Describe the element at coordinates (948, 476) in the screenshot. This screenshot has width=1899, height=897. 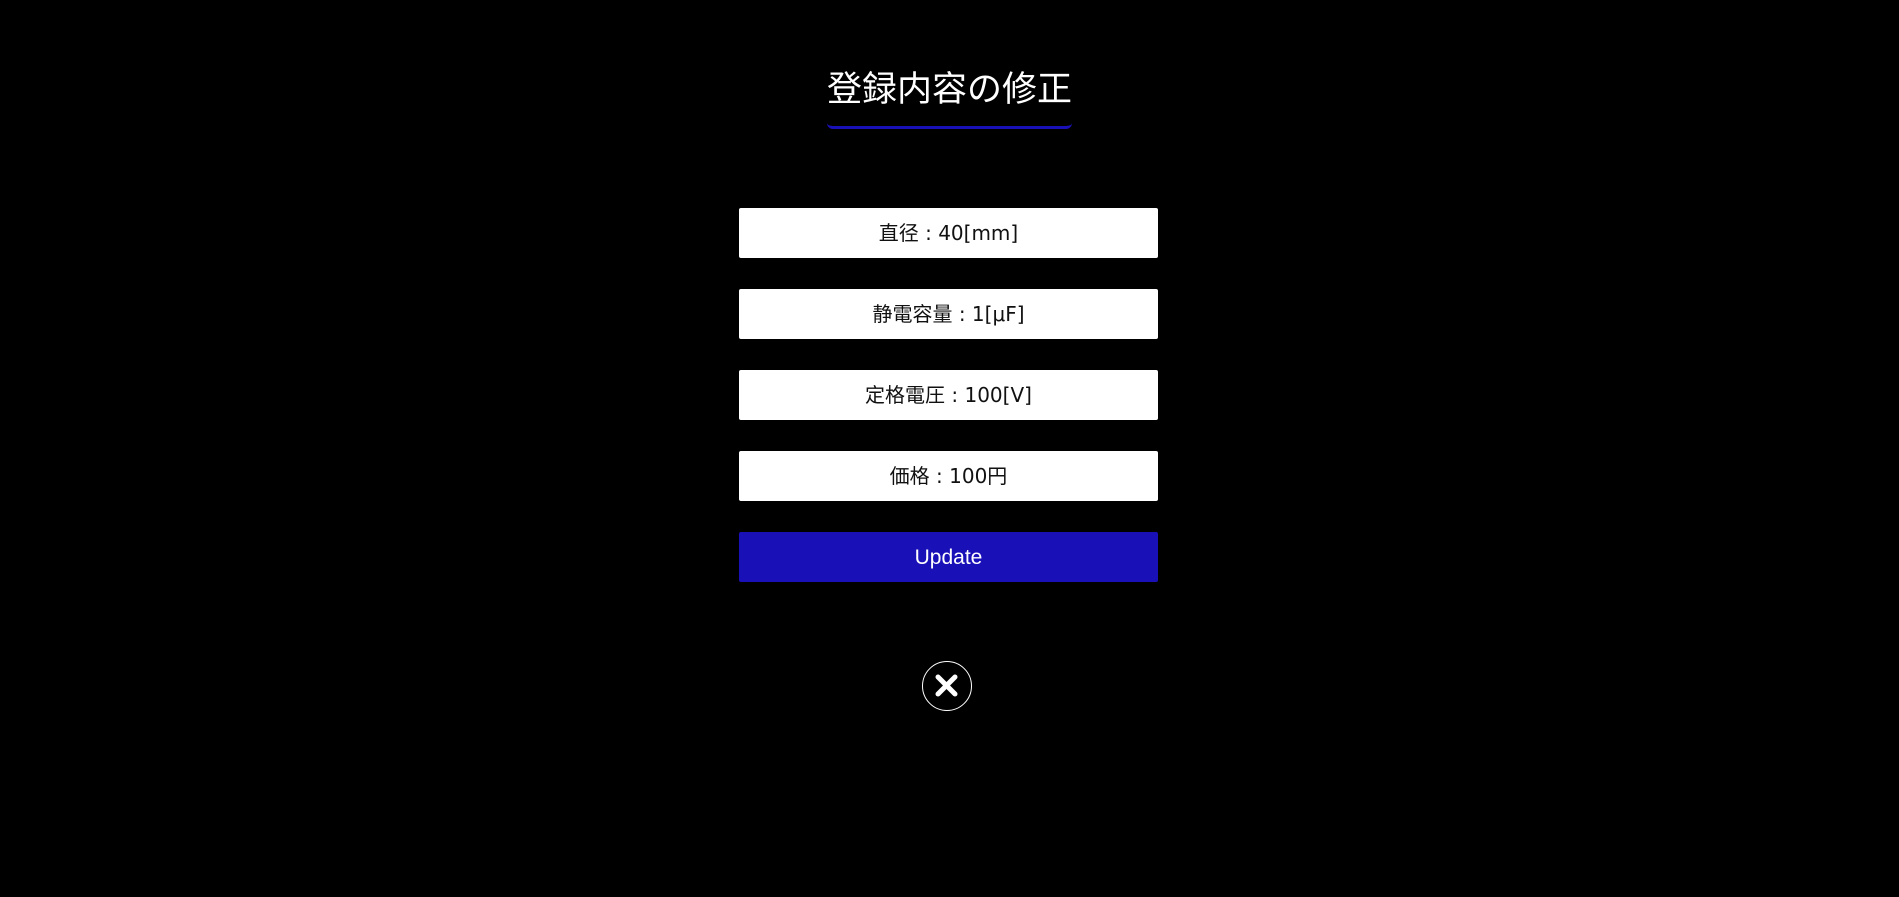
I see `price-field: 価格 : 100円` at that location.